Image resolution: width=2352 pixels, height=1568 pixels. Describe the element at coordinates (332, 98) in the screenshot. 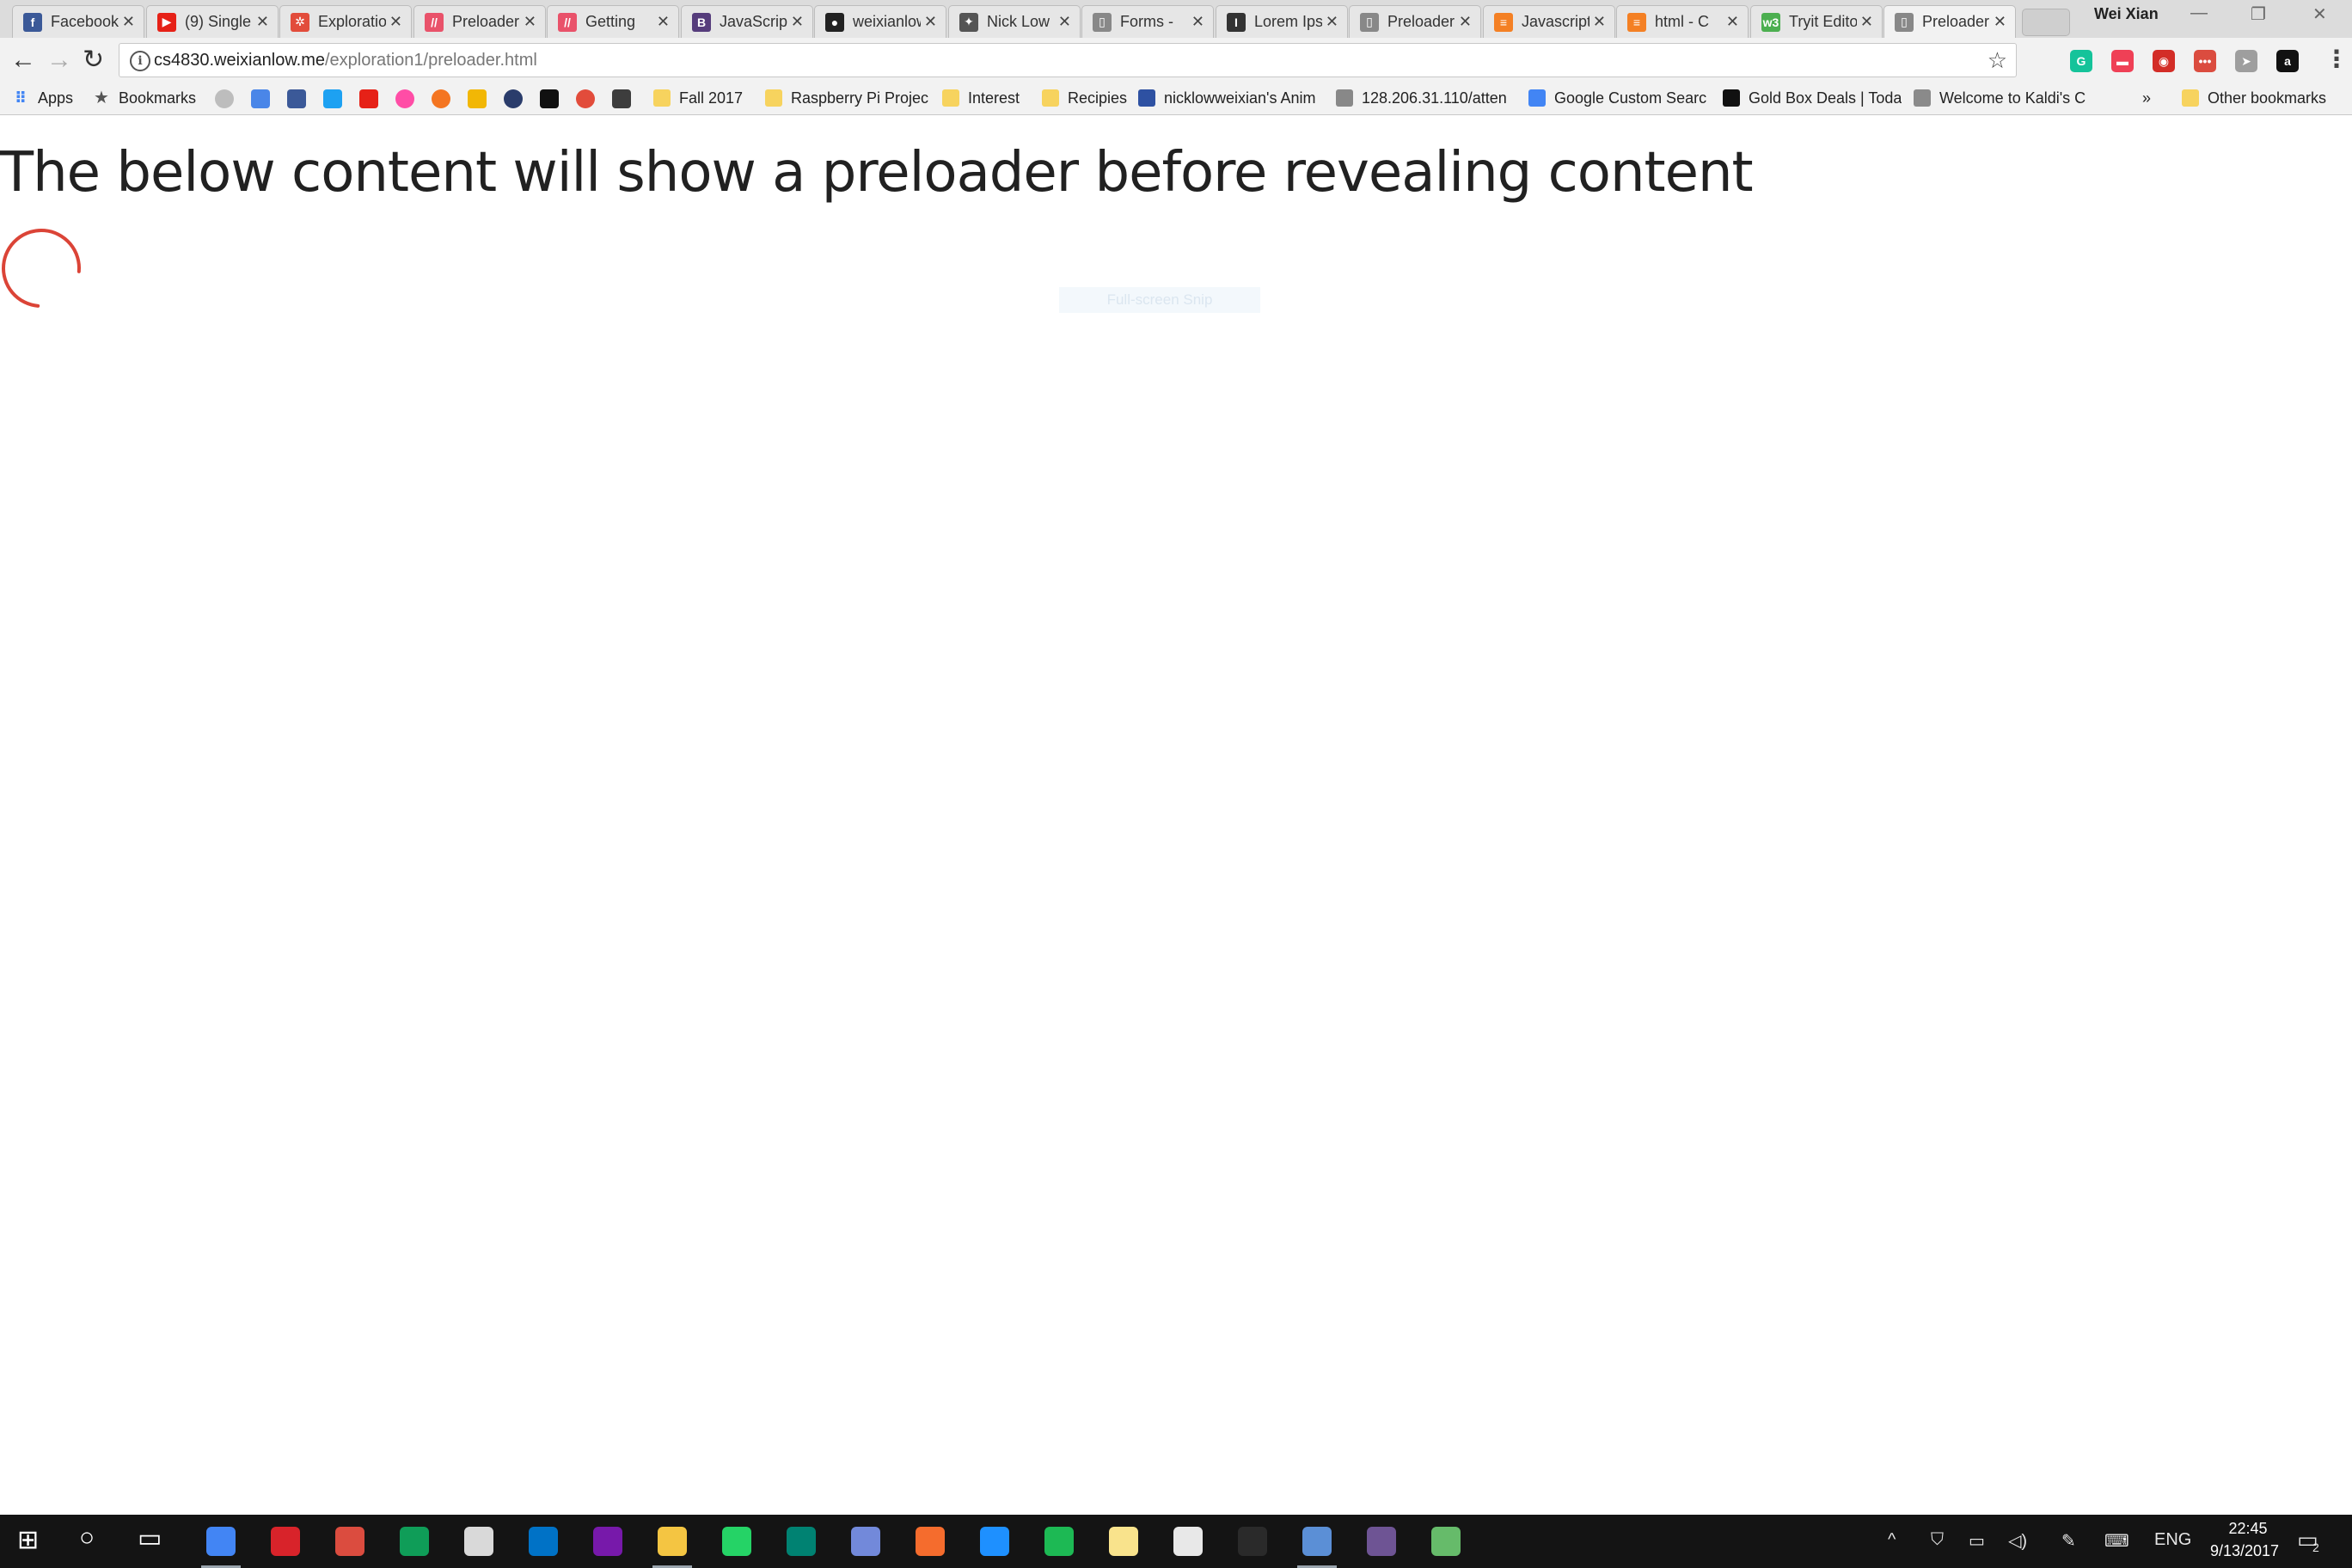

I see `twitter-icon` at that location.